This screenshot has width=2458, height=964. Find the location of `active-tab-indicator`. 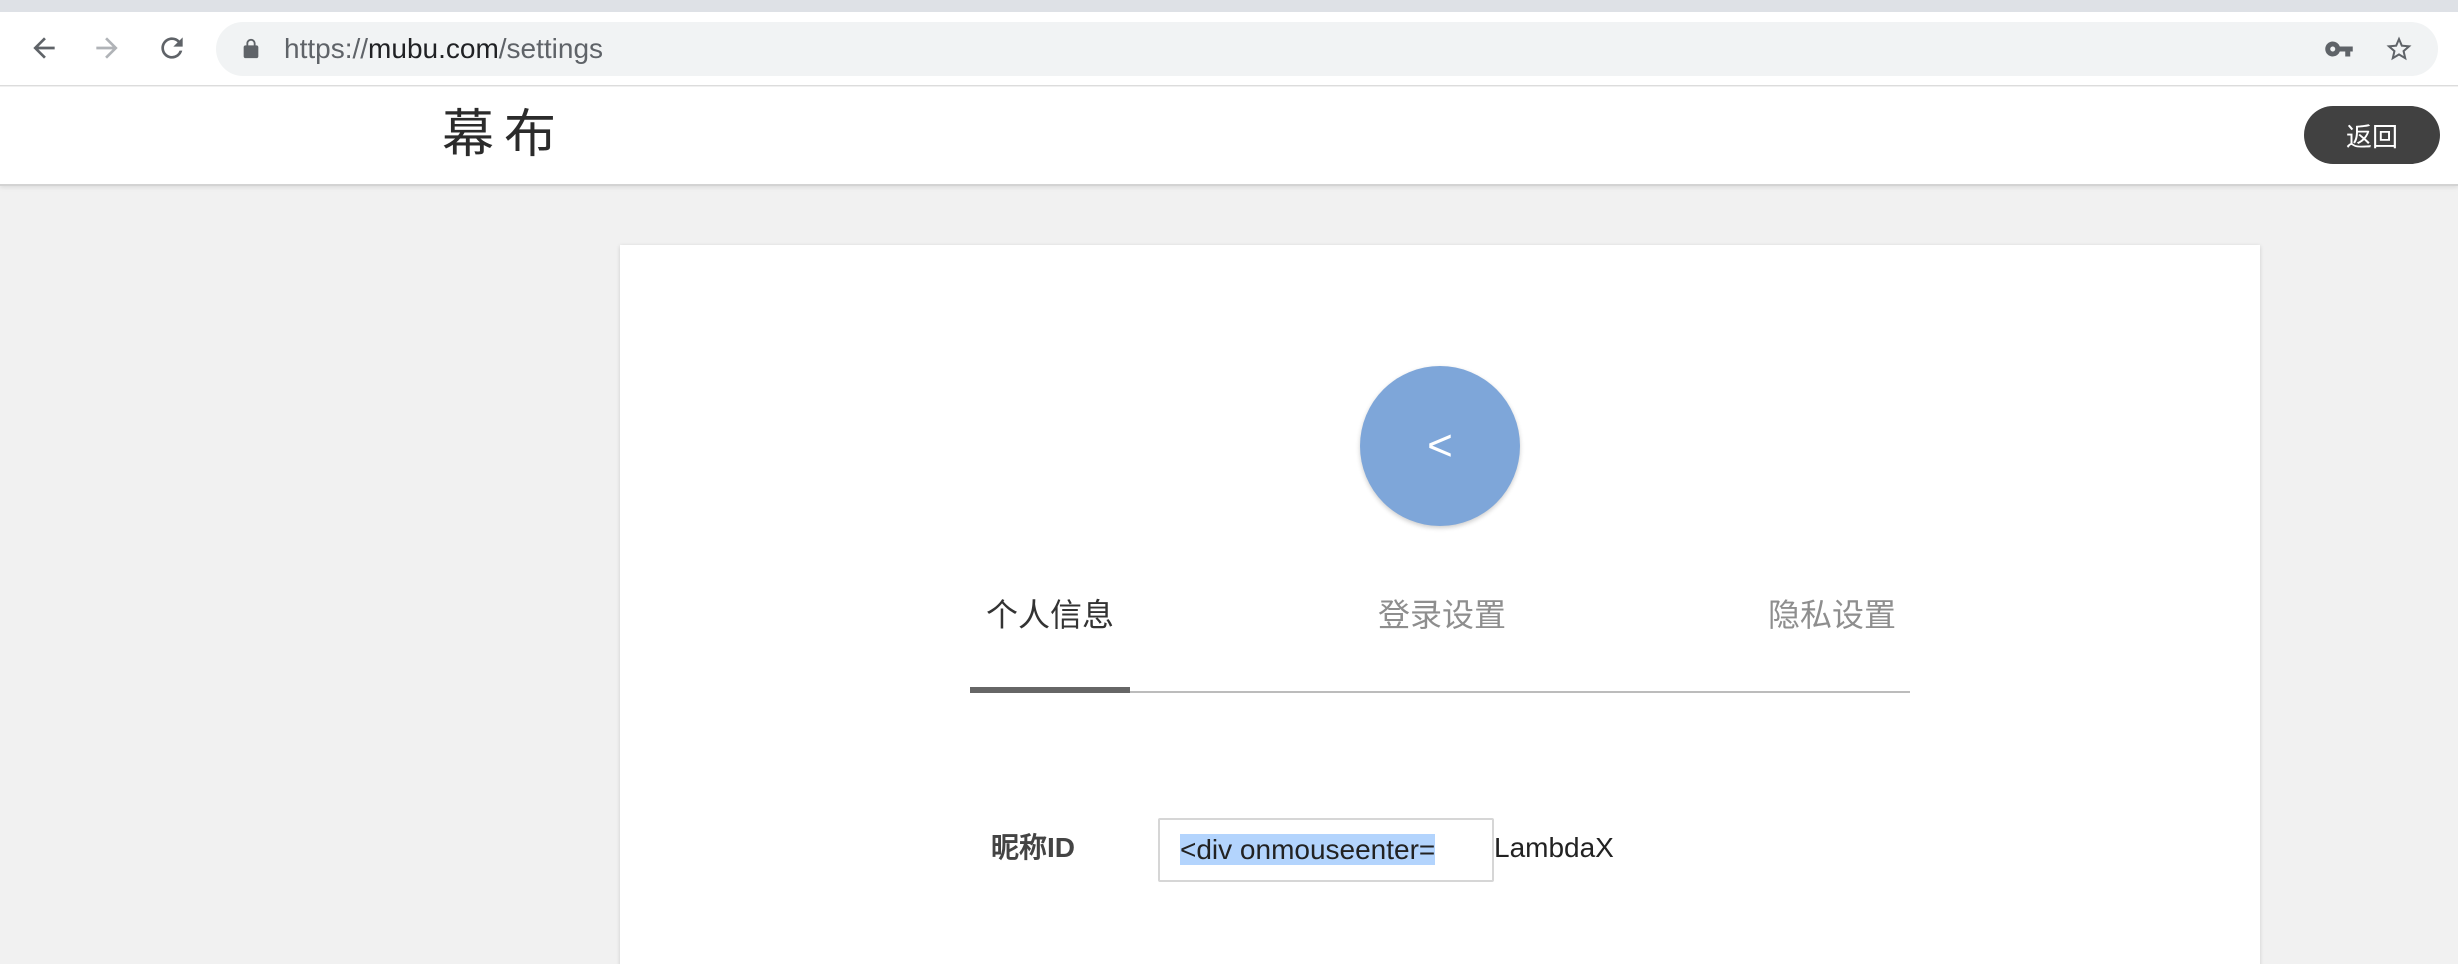

active-tab-indicator is located at coordinates (1050, 690).